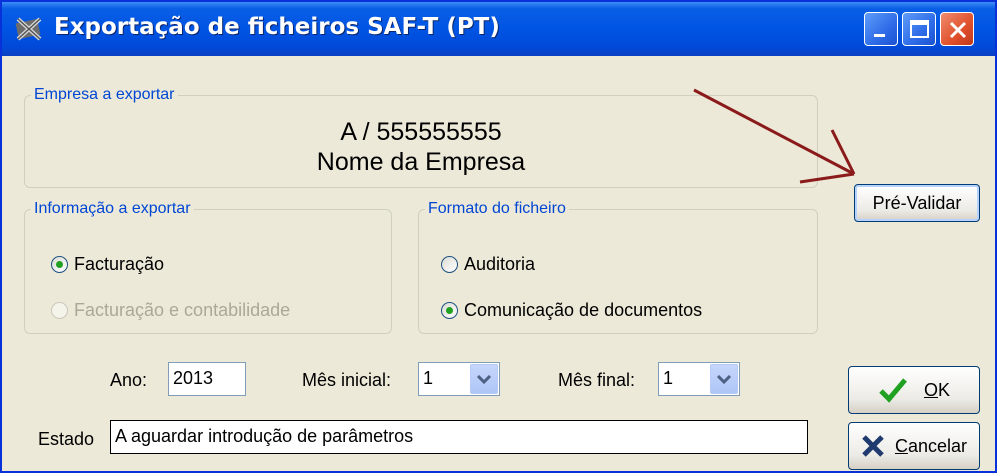 The height and width of the screenshot is (473, 997). What do you see at coordinates (459, 379) in the screenshot?
I see `month-start-select: 1` at bounding box center [459, 379].